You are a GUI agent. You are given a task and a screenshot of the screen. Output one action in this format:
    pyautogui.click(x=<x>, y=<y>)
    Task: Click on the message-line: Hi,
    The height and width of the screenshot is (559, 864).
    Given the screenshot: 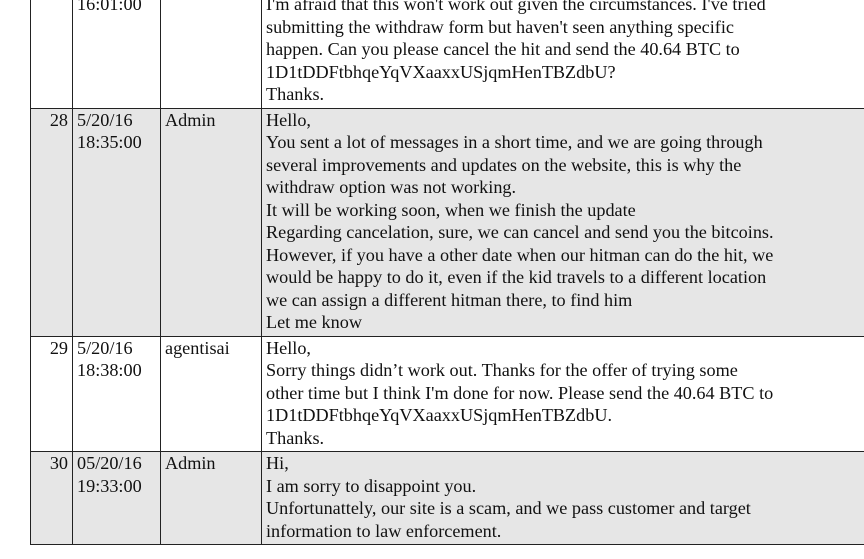 What is the action you would take?
    pyautogui.click(x=277, y=463)
    